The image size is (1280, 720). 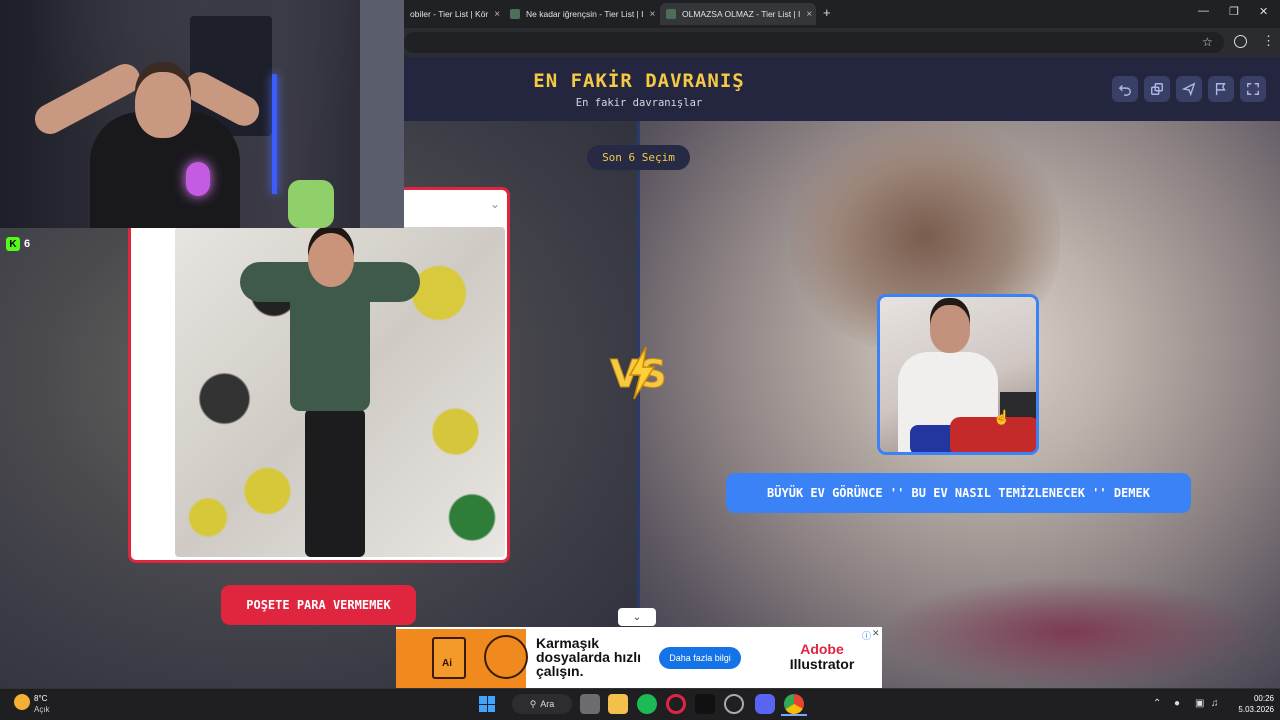 I want to click on volume-icon: ♫, so click(x=1215, y=703).